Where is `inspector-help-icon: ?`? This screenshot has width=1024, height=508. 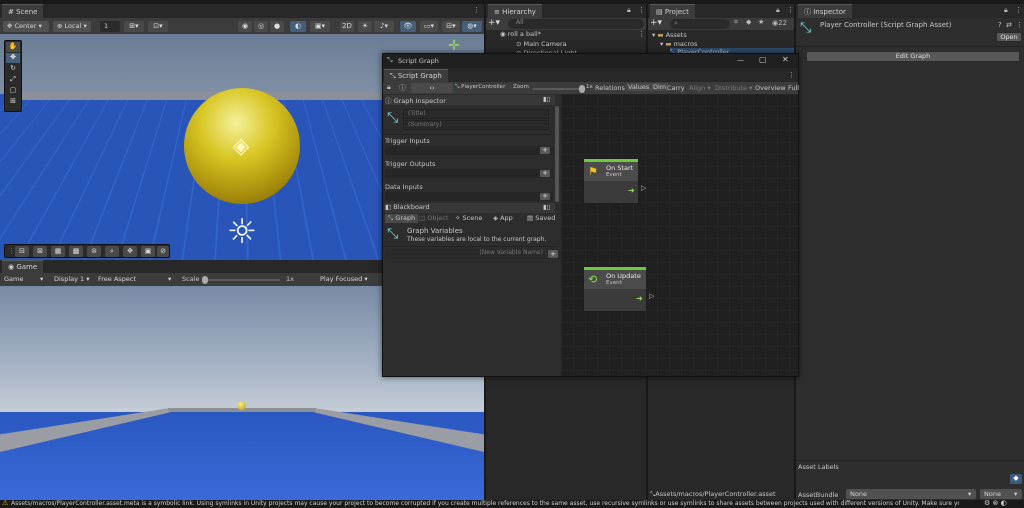
inspector-help-icon: ? is located at coordinates (1000, 25).